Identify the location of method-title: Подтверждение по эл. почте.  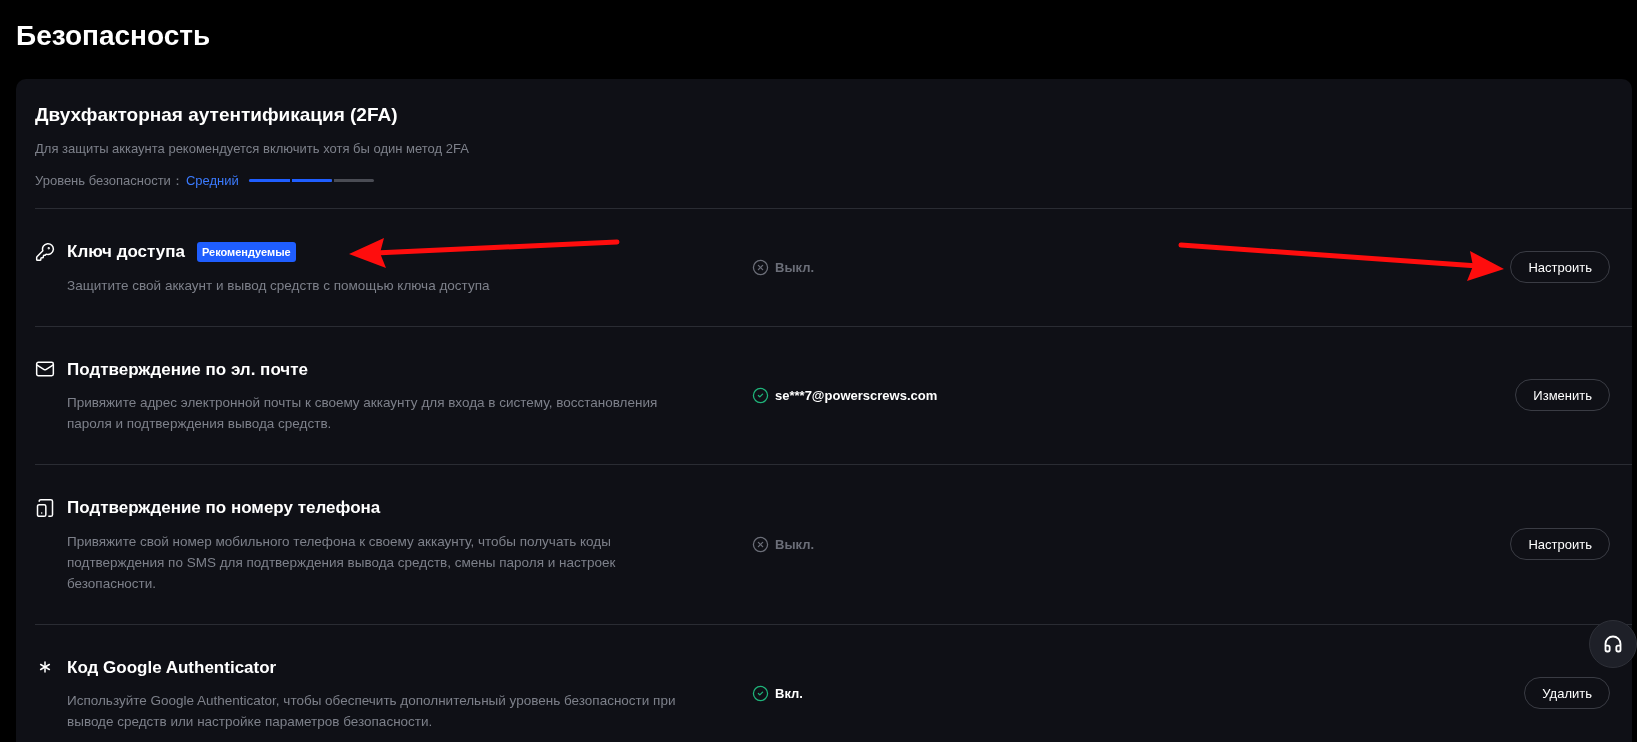
(187, 369).